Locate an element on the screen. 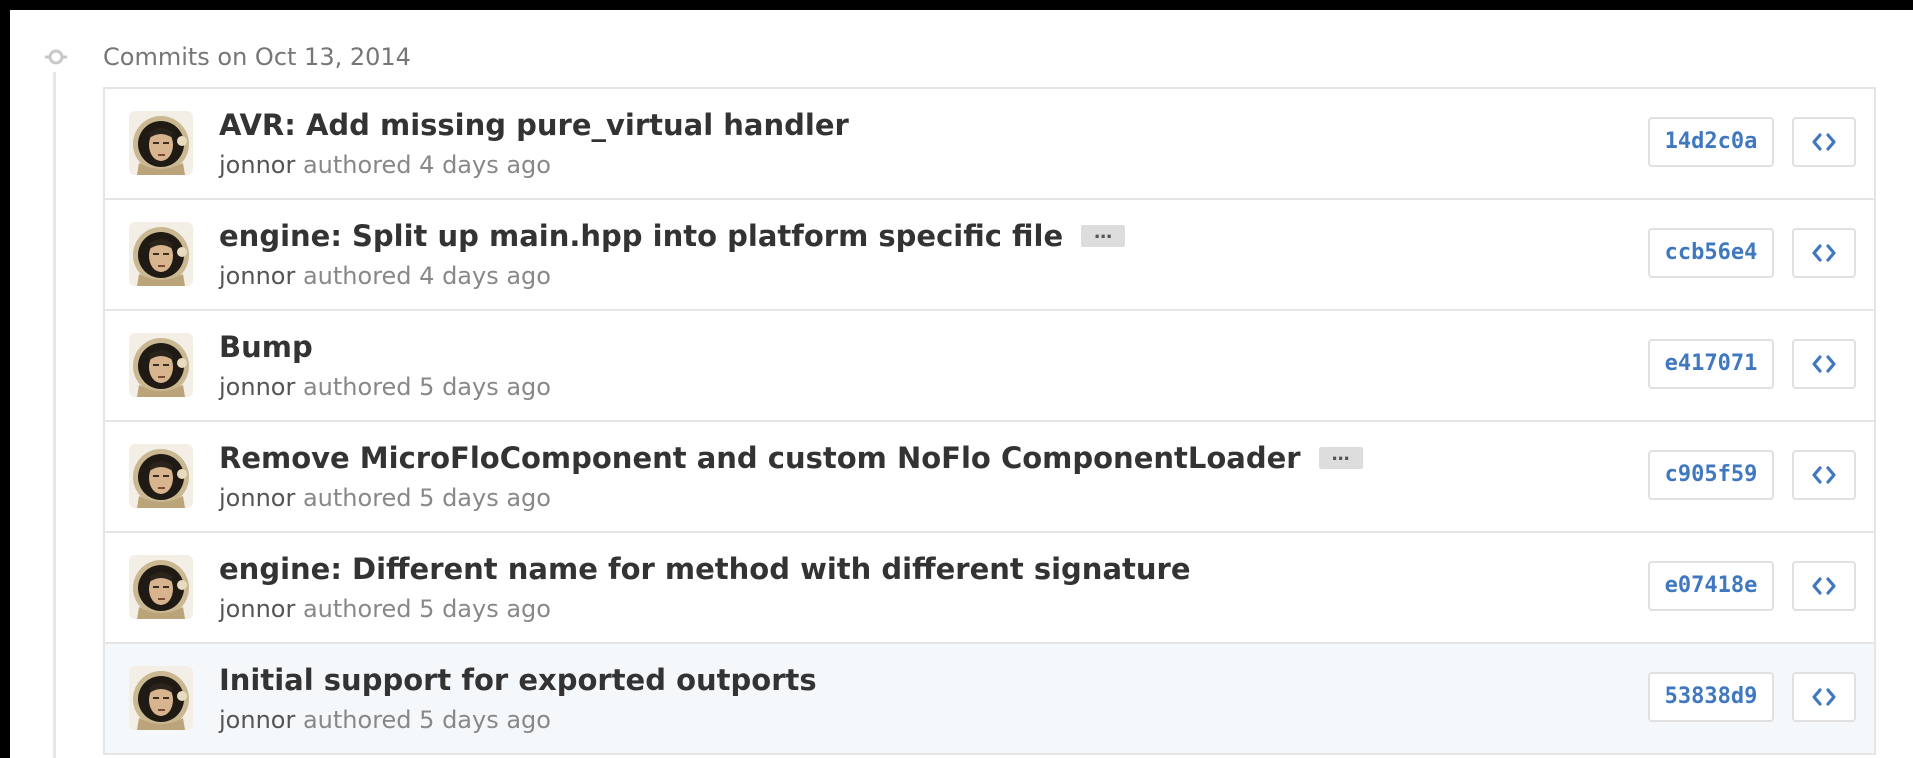 The width and height of the screenshot is (1913, 758). commit-sha-button: e417071 is located at coordinates (1711, 364).